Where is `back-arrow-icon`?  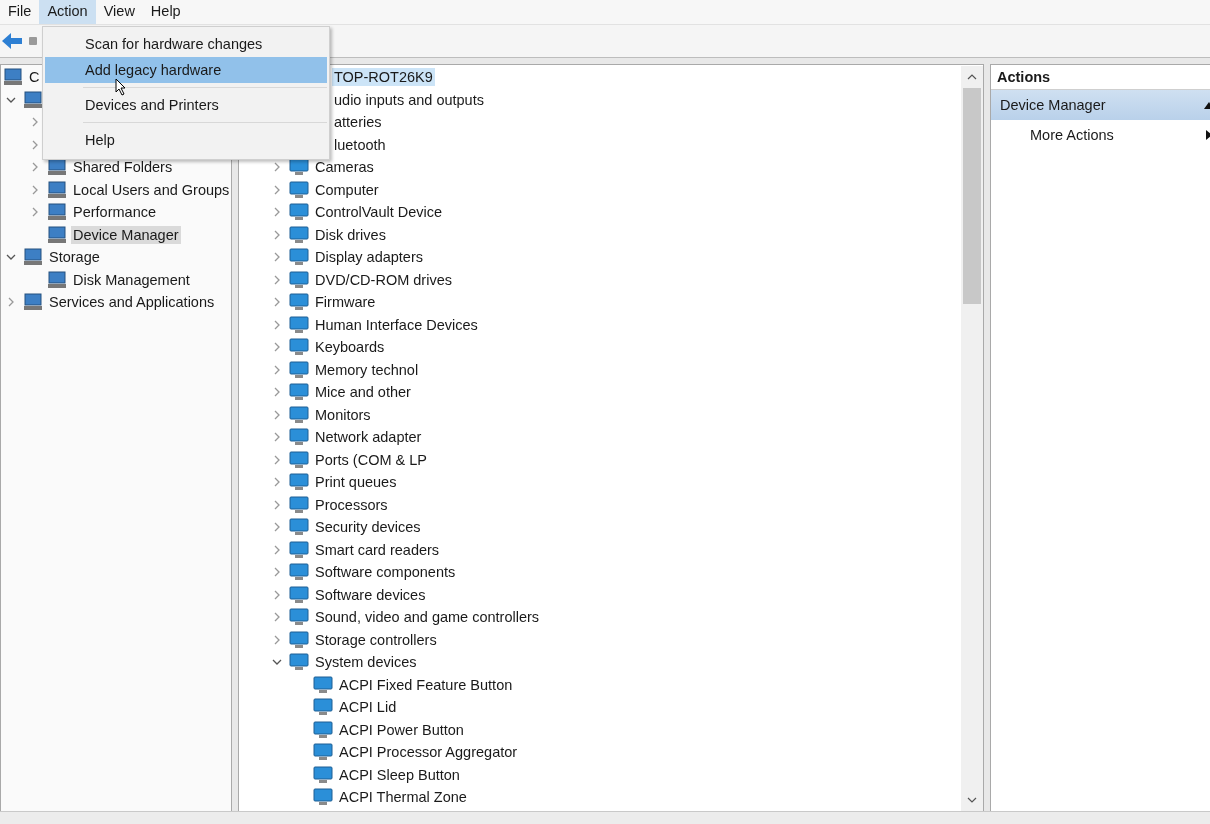 back-arrow-icon is located at coordinates (12, 41).